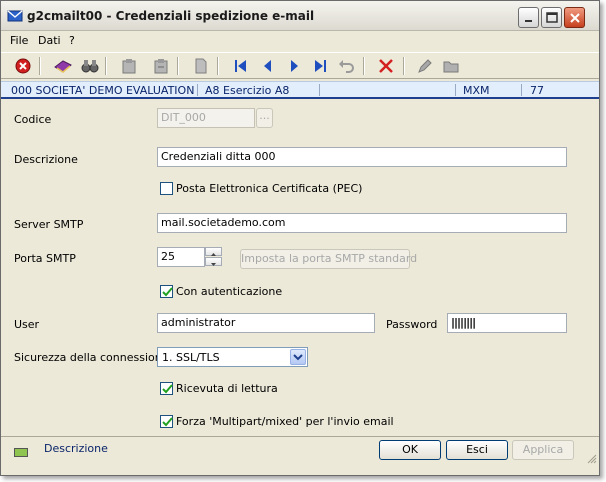 This screenshot has width=606, height=482. I want to click on clipboard-tool-button, so click(129, 66).